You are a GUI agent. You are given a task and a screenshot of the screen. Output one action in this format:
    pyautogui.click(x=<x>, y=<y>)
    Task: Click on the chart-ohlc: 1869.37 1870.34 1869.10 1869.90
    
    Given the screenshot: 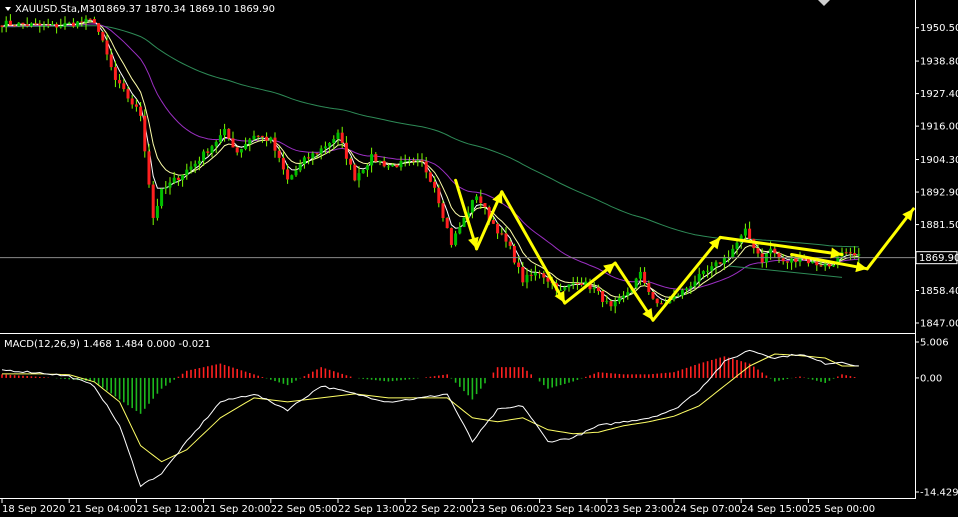 What is the action you would take?
    pyautogui.click(x=187, y=9)
    